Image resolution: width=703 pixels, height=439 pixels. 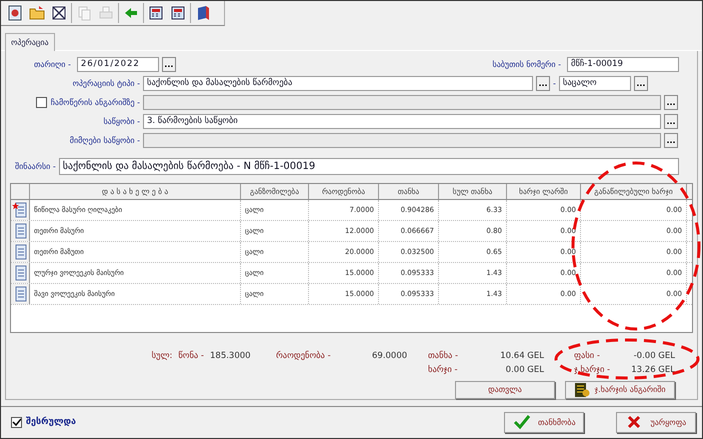 I want to click on date-field: 26/01/2022, so click(x=117, y=64).